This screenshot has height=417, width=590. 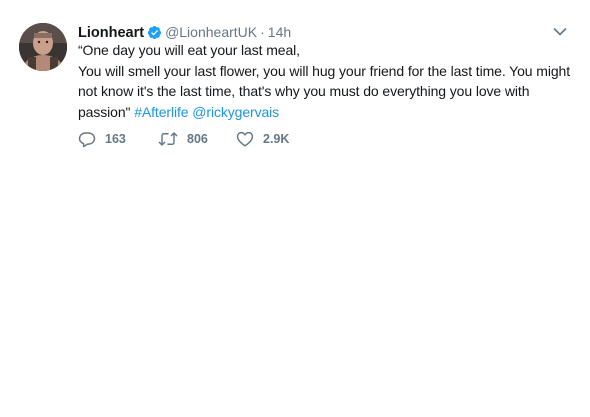 I want to click on tweet-text-line: passion" #Afterlife @rickygervais, so click(x=328, y=112).